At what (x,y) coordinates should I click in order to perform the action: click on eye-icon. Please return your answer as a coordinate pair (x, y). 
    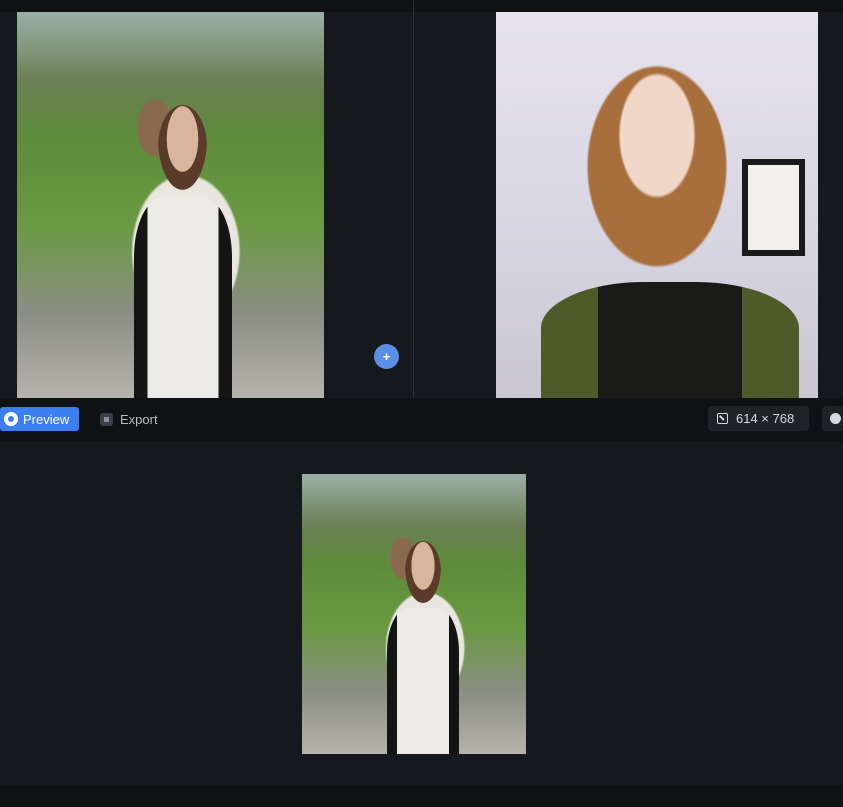
    Looking at the image, I should click on (11, 419).